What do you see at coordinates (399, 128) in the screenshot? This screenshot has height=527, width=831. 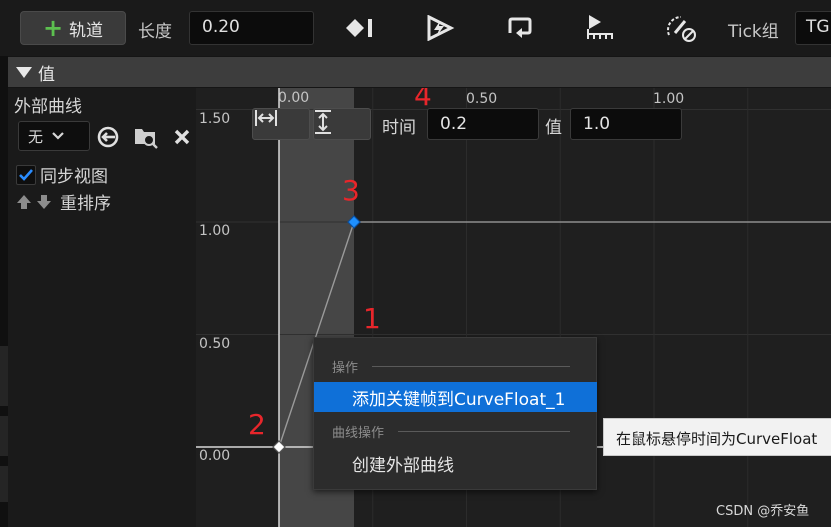 I see `time-label: 时间` at bounding box center [399, 128].